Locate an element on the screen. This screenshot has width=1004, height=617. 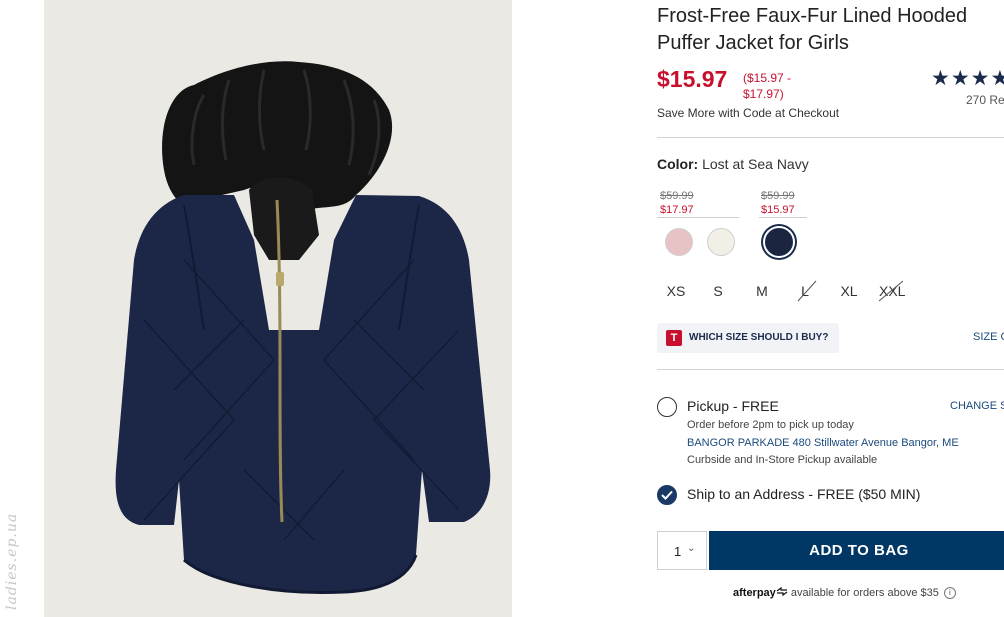
checkmark-icon is located at coordinates (667, 495).